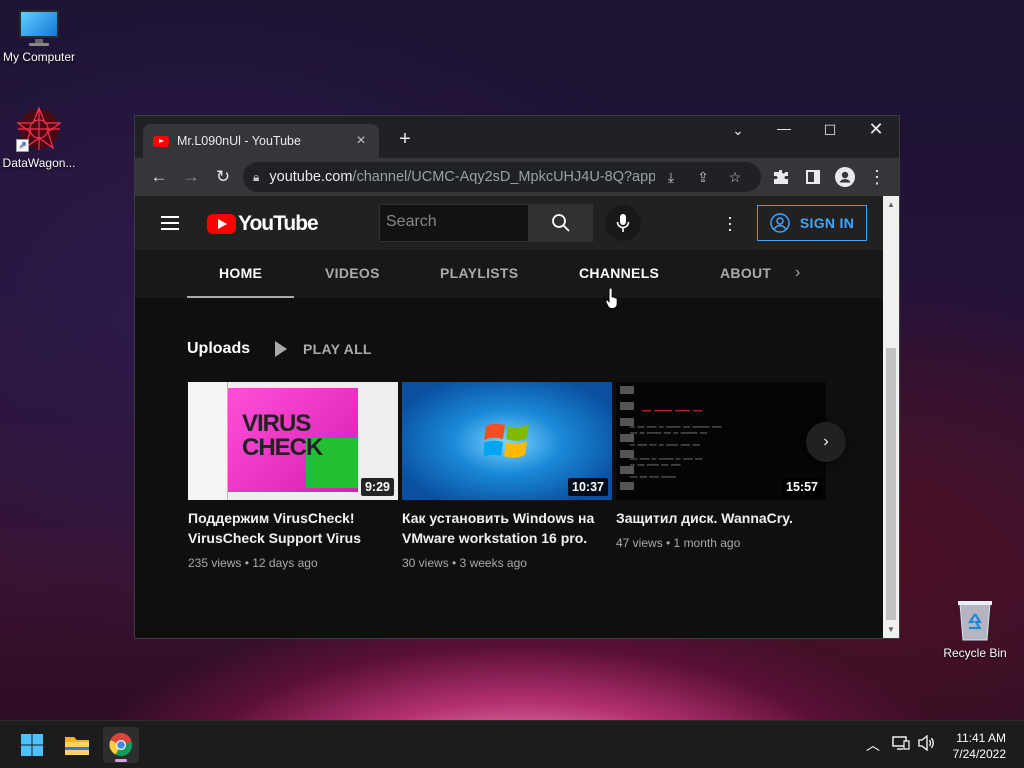  Describe the element at coordinates (361, 141) in the screenshot. I see `tab-close-icon: ×` at that location.